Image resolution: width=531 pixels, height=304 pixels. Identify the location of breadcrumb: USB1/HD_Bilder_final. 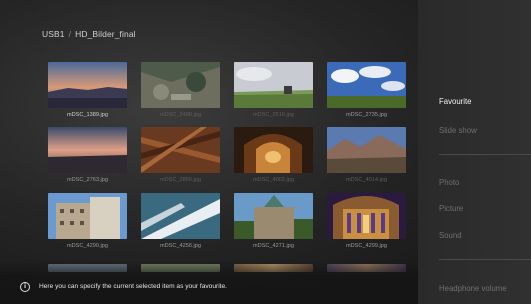
(89, 34).